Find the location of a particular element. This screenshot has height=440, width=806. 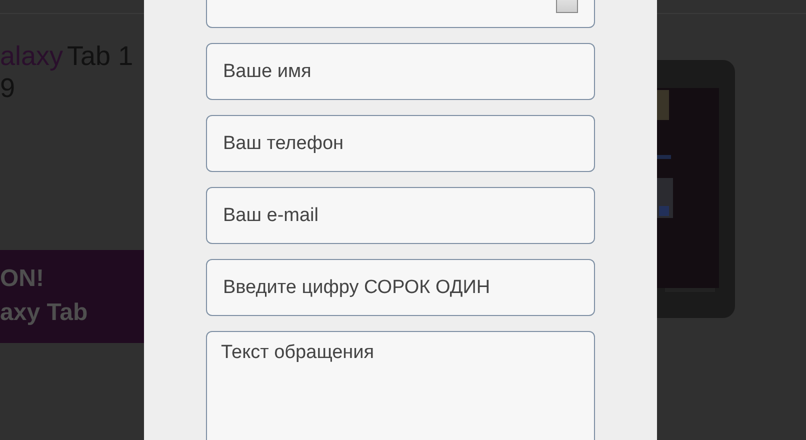

message-field: Текст обращения is located at coordinates (400, 385).